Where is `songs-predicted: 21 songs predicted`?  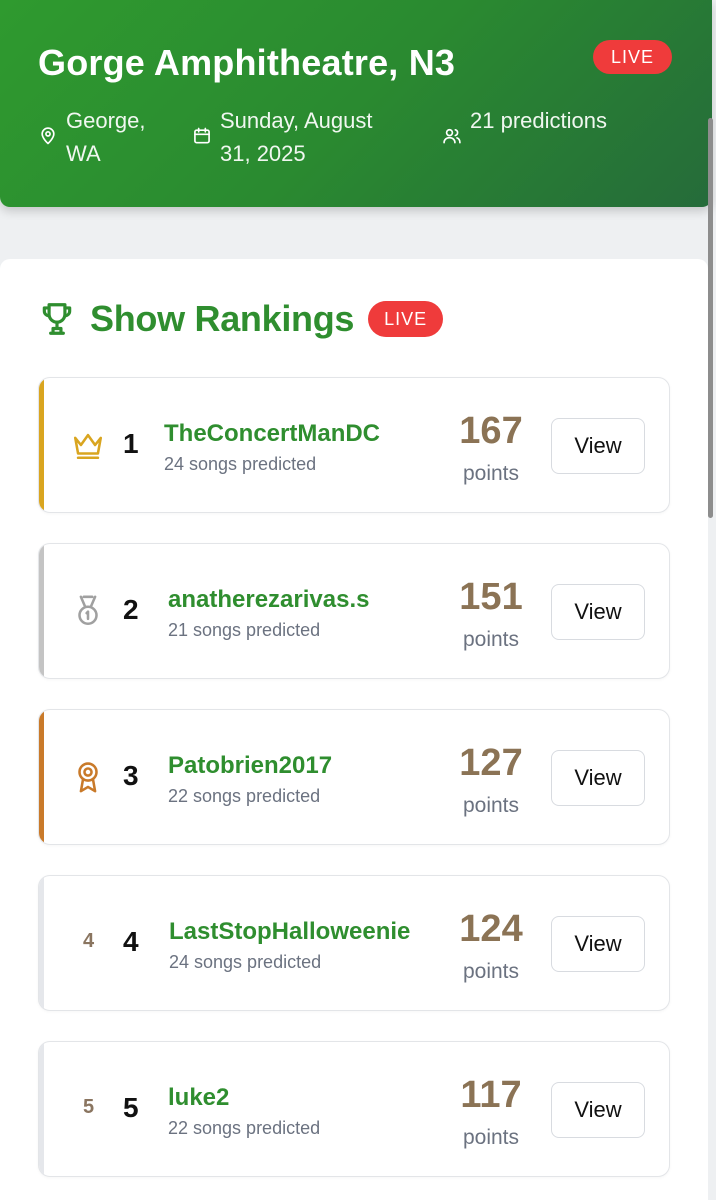
songs-predicted: 21 songs predicted is located at coordinates (244, 630).